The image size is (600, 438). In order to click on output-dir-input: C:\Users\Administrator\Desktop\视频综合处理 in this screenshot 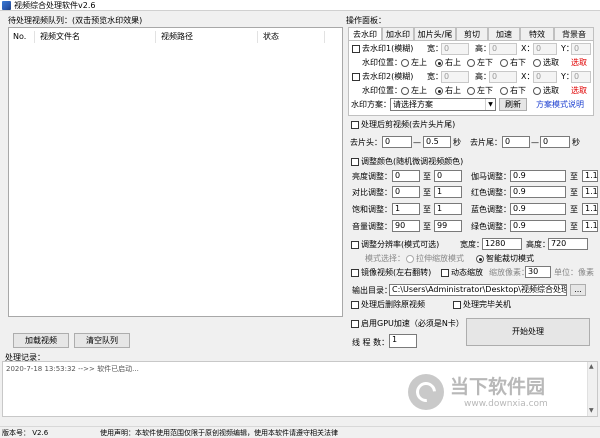, I will do `click(478, 290)`.